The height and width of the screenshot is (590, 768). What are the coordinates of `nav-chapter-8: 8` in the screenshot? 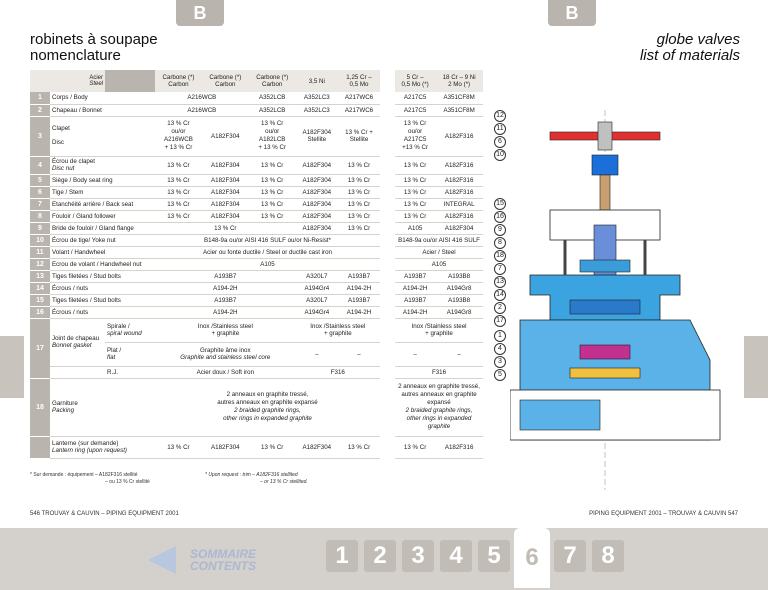 It's located at (608, 556).